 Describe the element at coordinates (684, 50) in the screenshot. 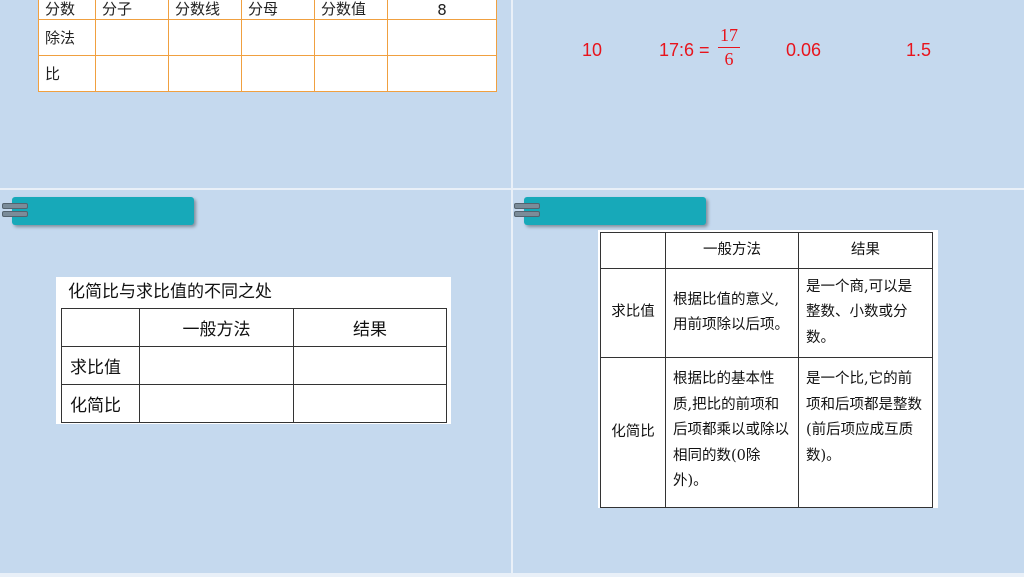

I see `answer-2-prefix: 17:6 =` at that location.